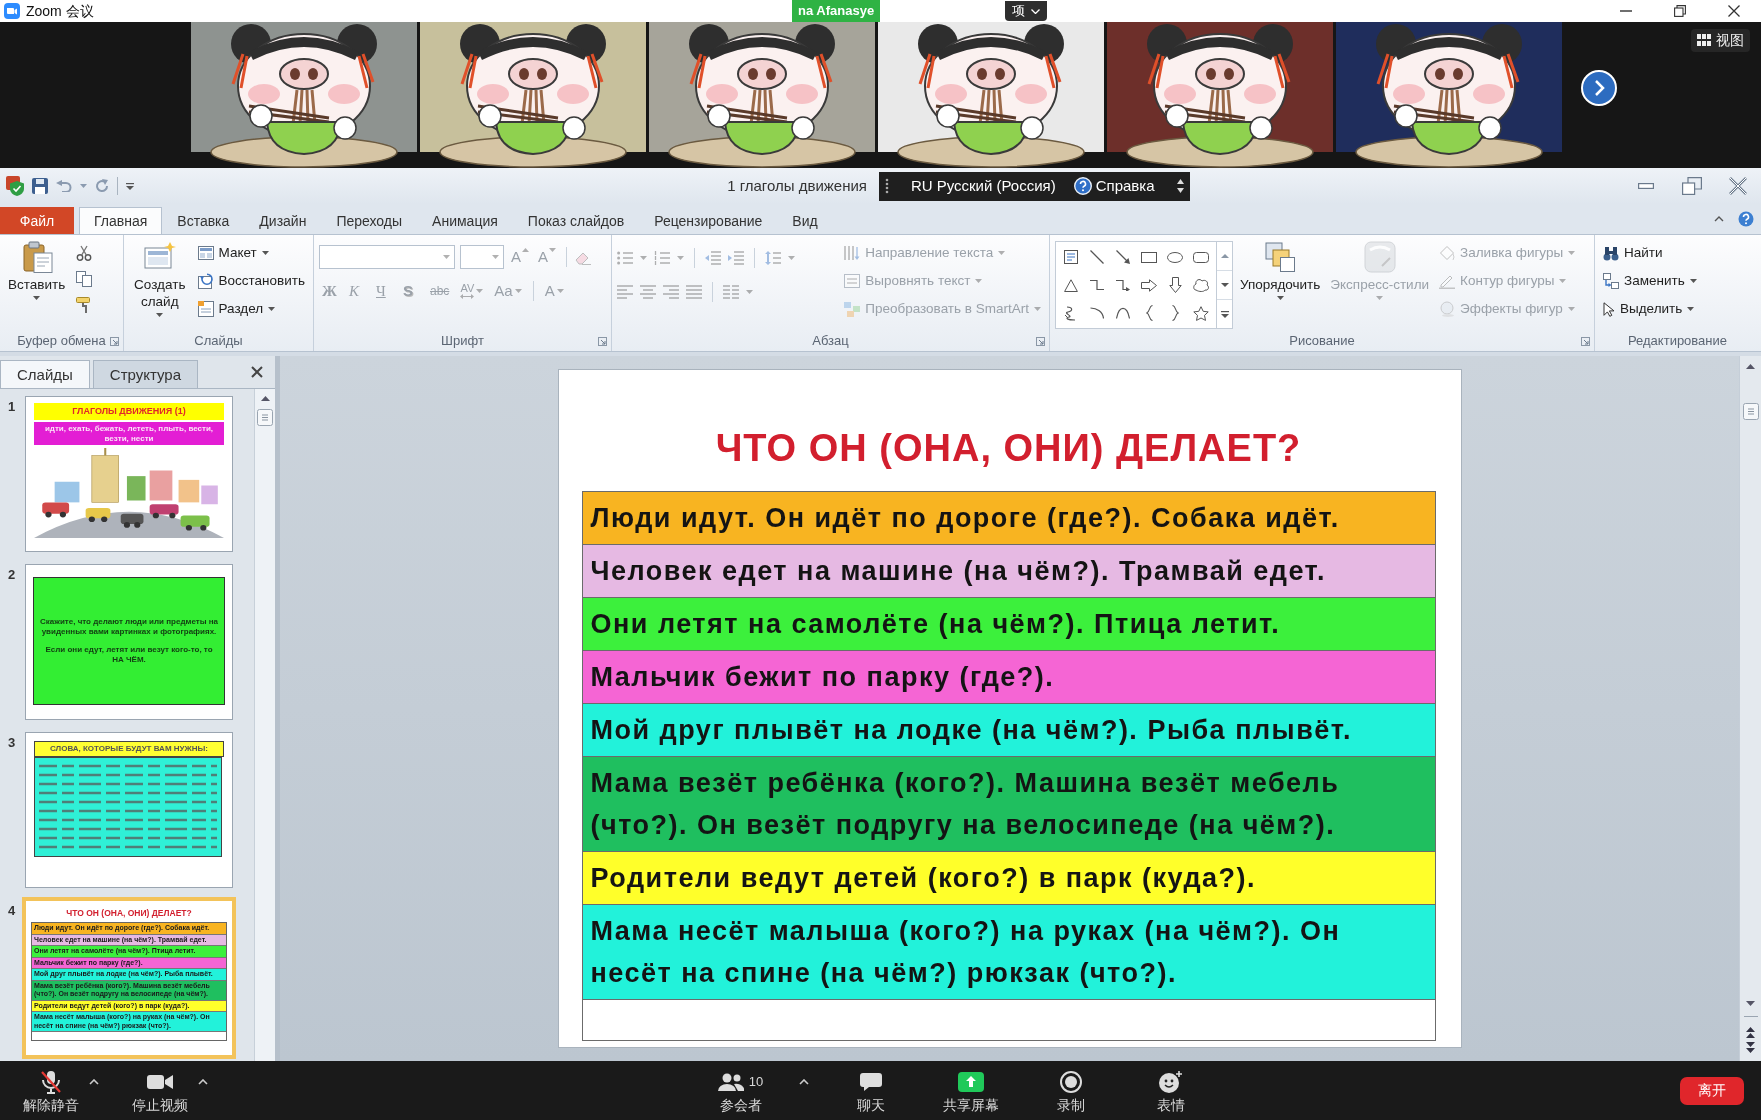 The width and height of the screenshot is (1761, 1120). I want to click on pane-tab: Структура, so click(145, 374).